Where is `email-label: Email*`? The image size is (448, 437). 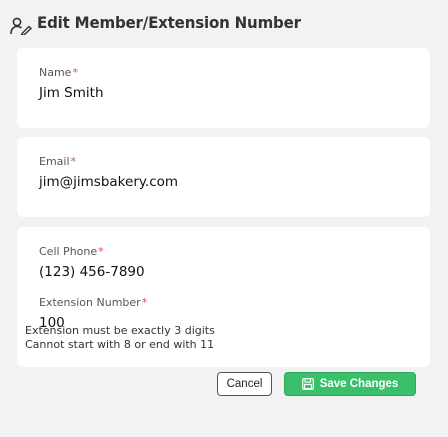
email-label: Email* is located at coordinates (58, 161).